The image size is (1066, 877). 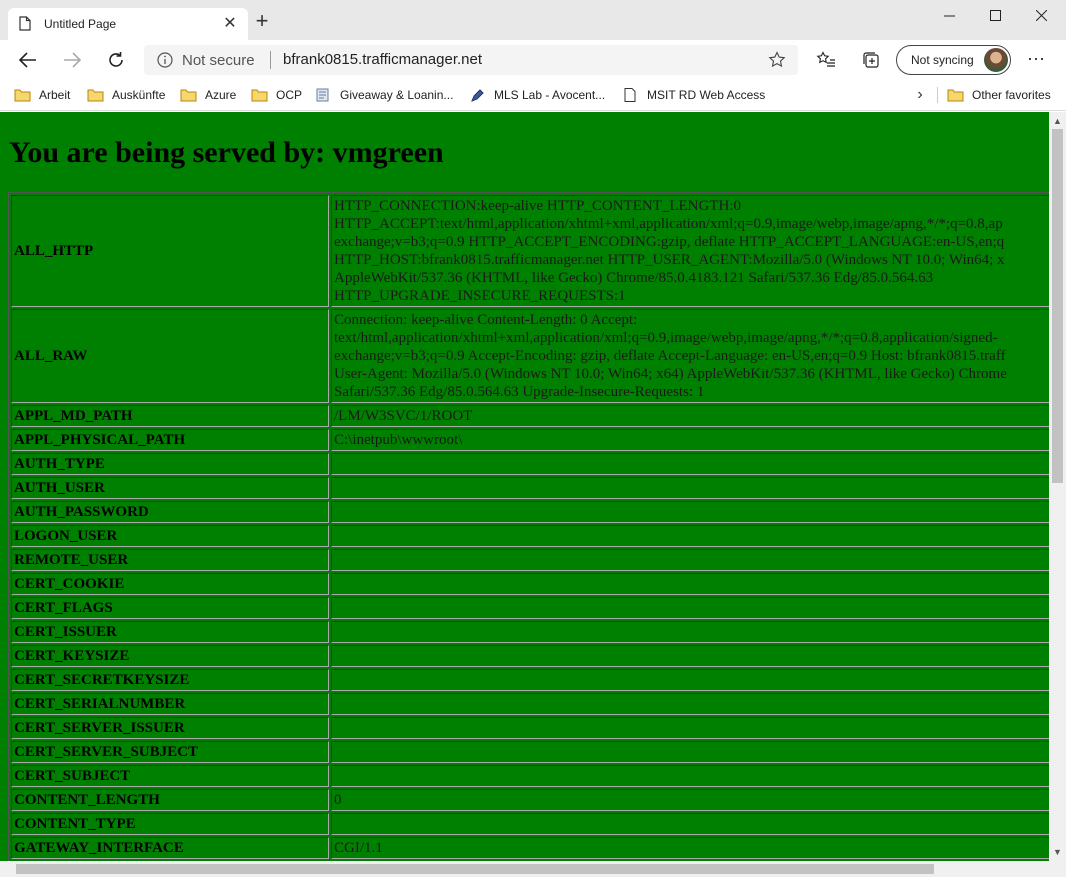 What do you see at coordinates (1057, 121) in the screenshot?
I see `scroll-up-icon: ▲` at bounding box center [1057, 121].